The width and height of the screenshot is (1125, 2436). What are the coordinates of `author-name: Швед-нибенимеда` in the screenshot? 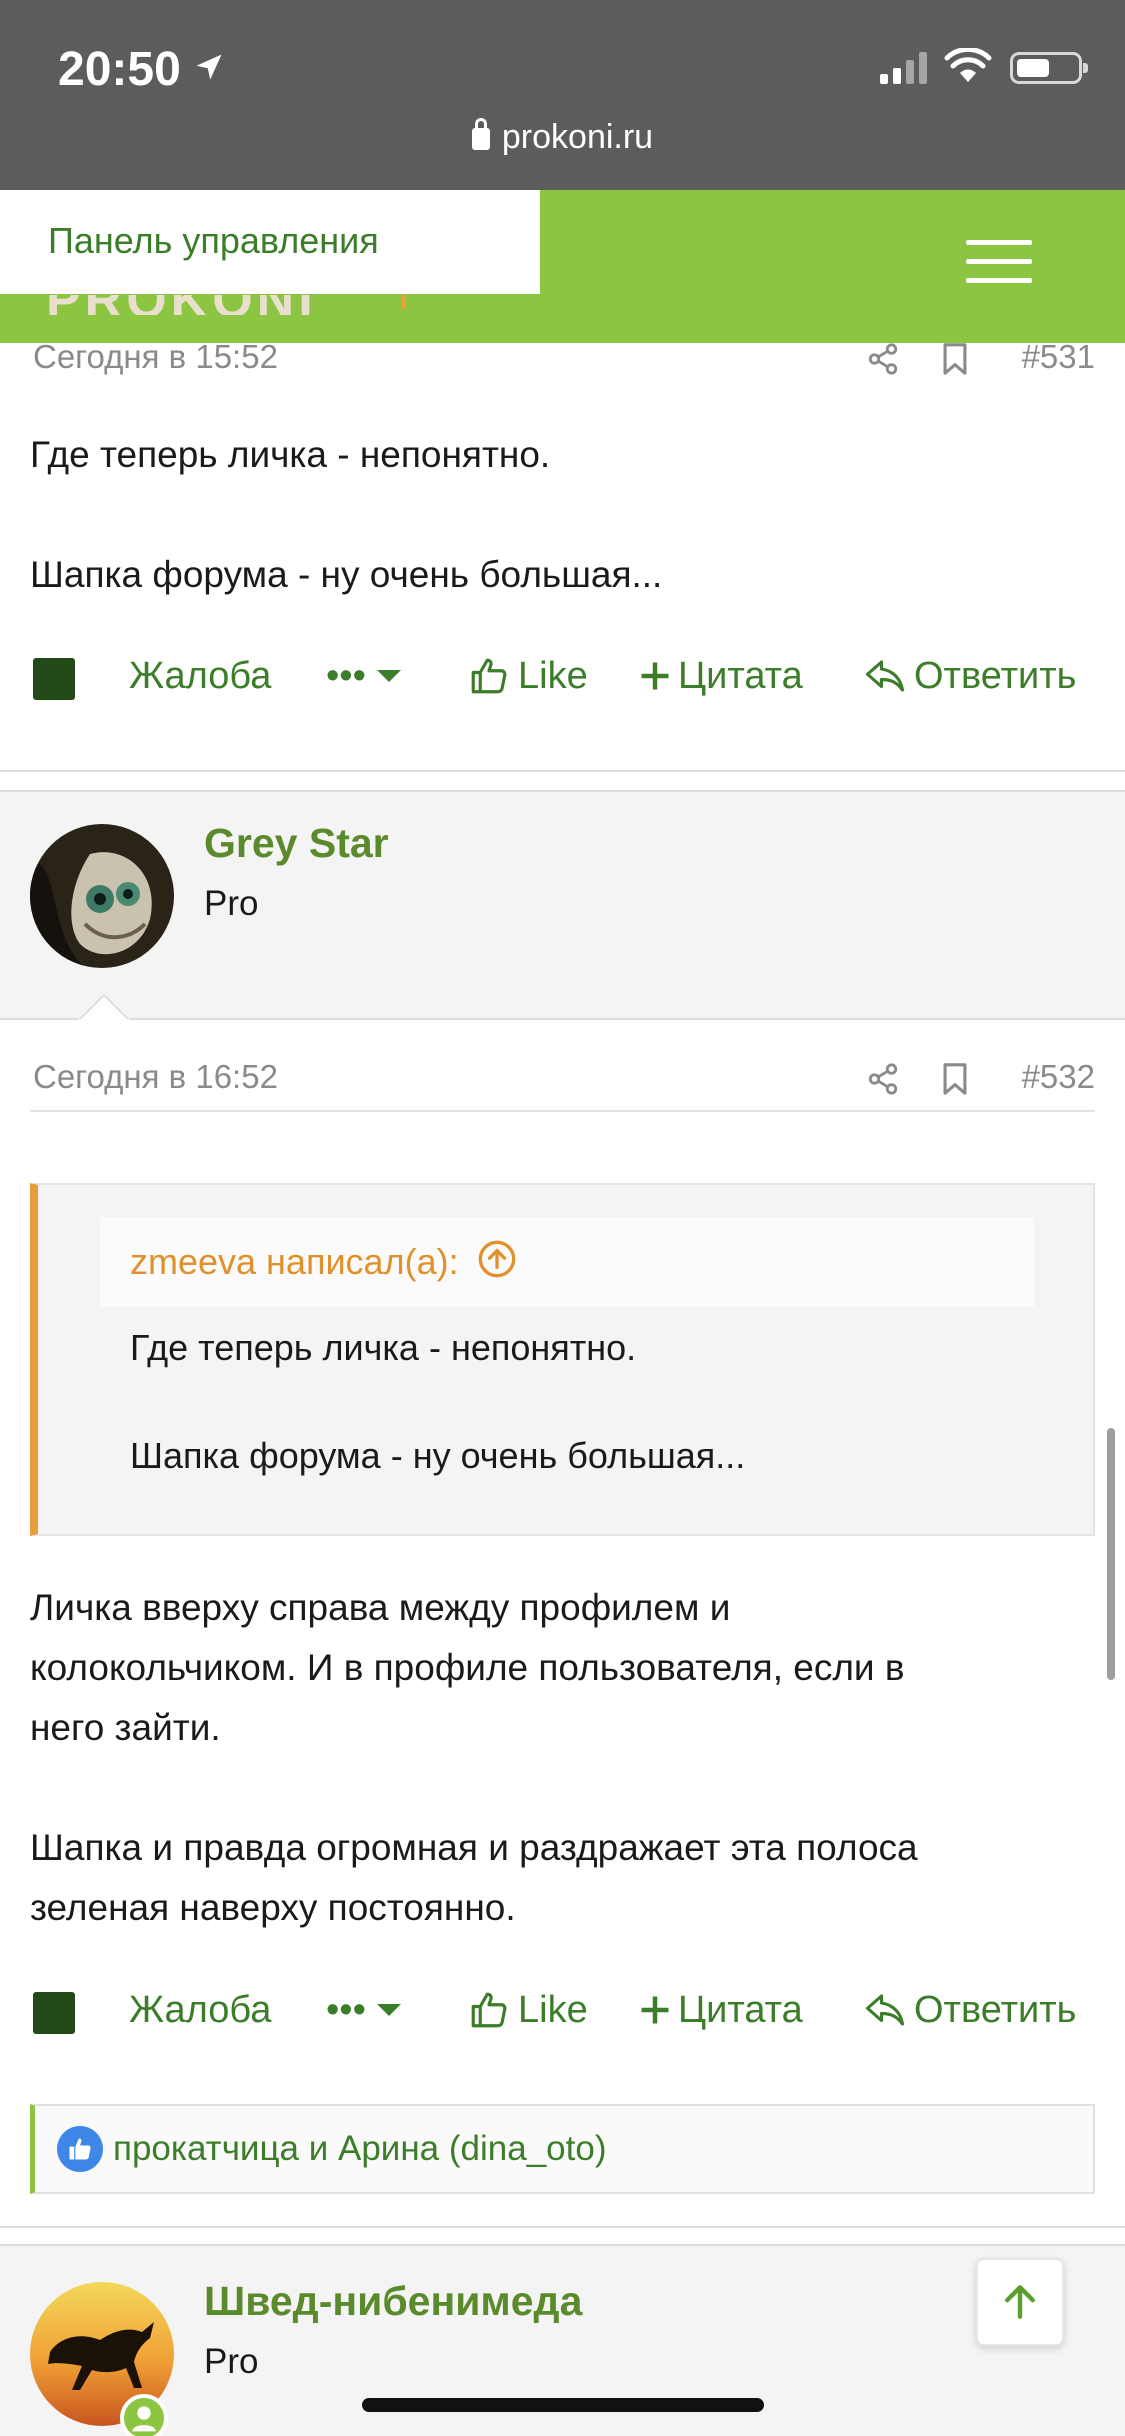 It's located at (393, 2301).